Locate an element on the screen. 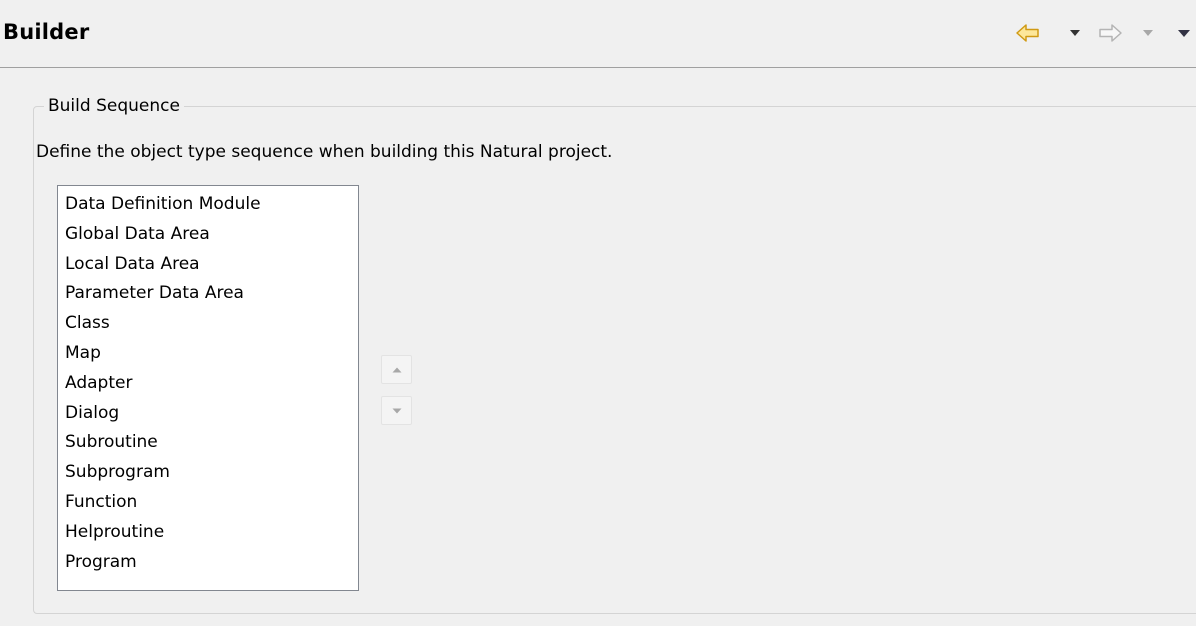 The height and width of the screenshot is (626, 1196). list-item: Adapter is located at coordinates (211, 384).